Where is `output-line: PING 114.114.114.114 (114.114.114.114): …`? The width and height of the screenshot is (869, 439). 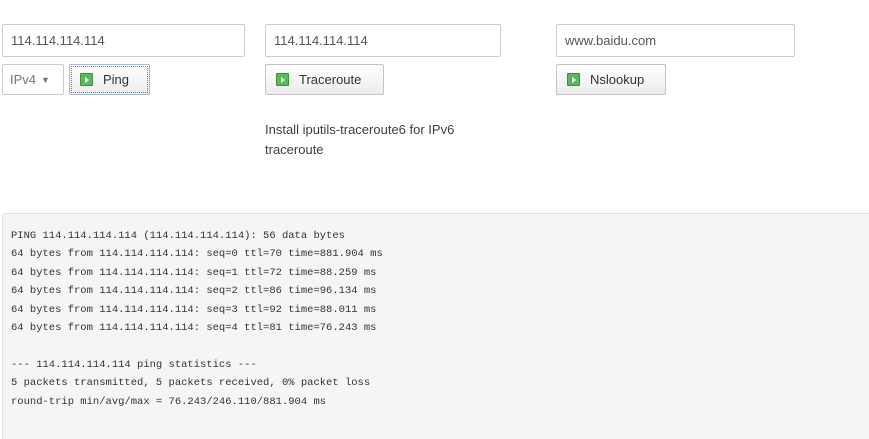
output-line: PING 114.114.114.114 (114.114.114.114): … is located at coordinates (178, 236).